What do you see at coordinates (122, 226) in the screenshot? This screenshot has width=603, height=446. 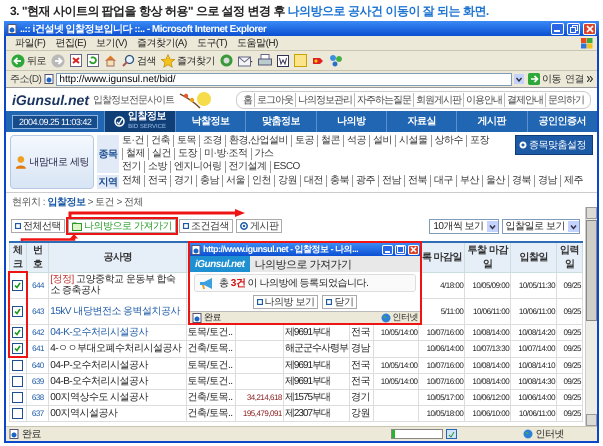 I see `action-button: 나의방으로 가져가기` at bounding box center [122, 226].